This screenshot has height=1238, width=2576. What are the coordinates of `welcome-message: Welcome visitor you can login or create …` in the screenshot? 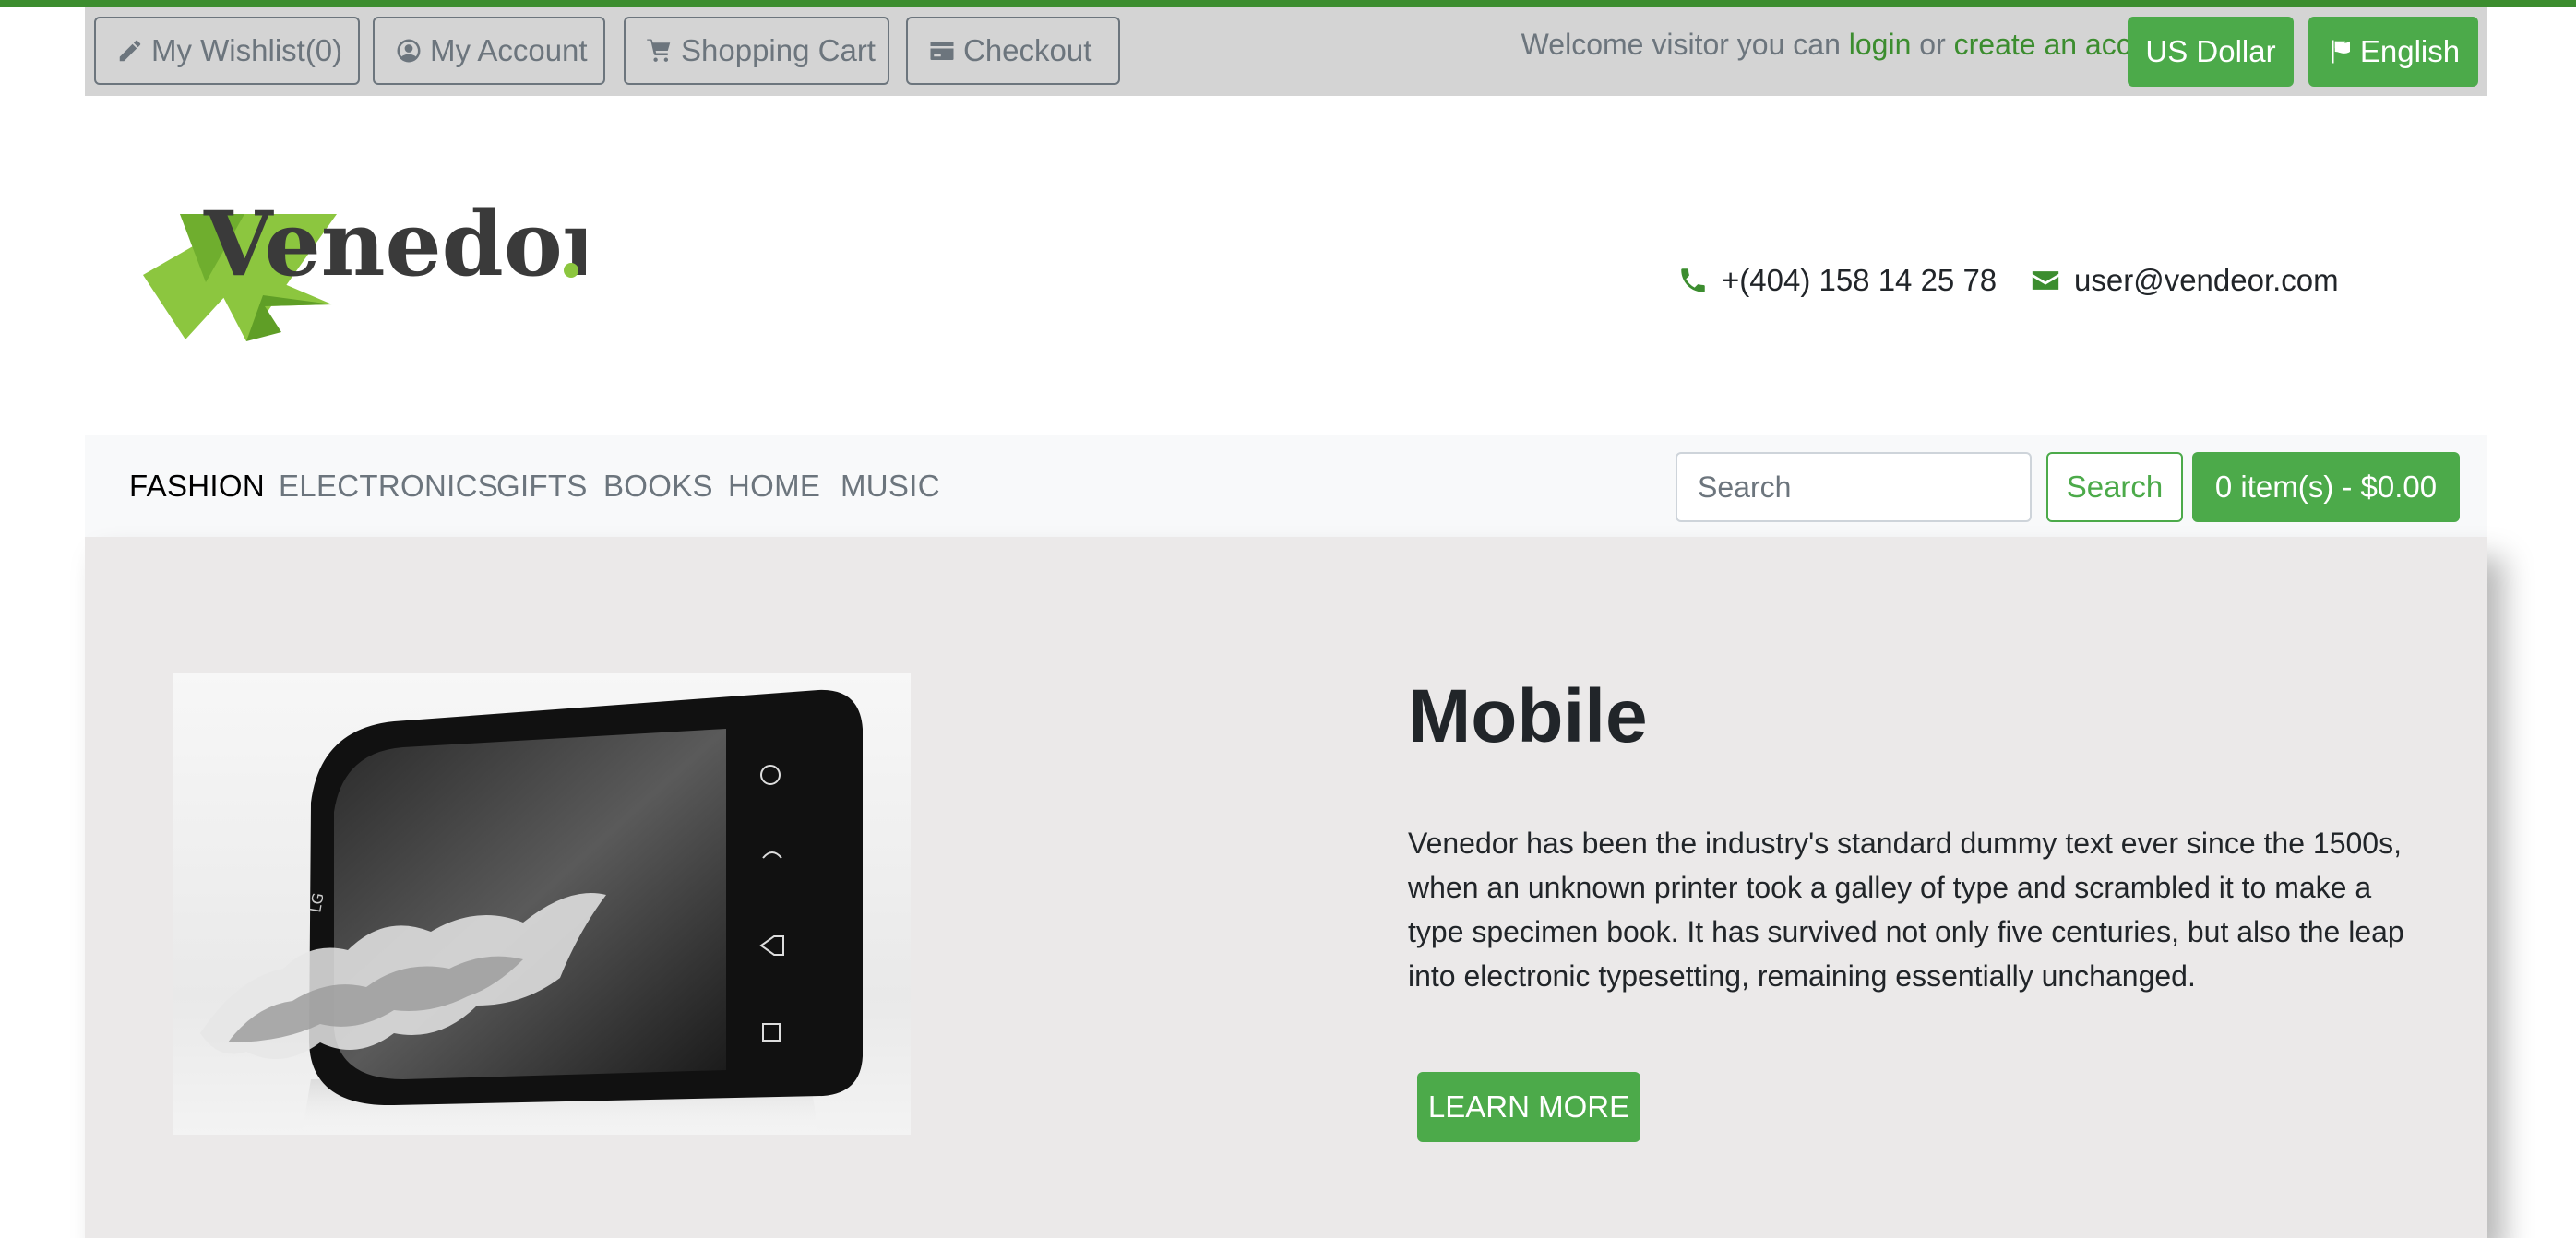 It's located at (1824, 45).